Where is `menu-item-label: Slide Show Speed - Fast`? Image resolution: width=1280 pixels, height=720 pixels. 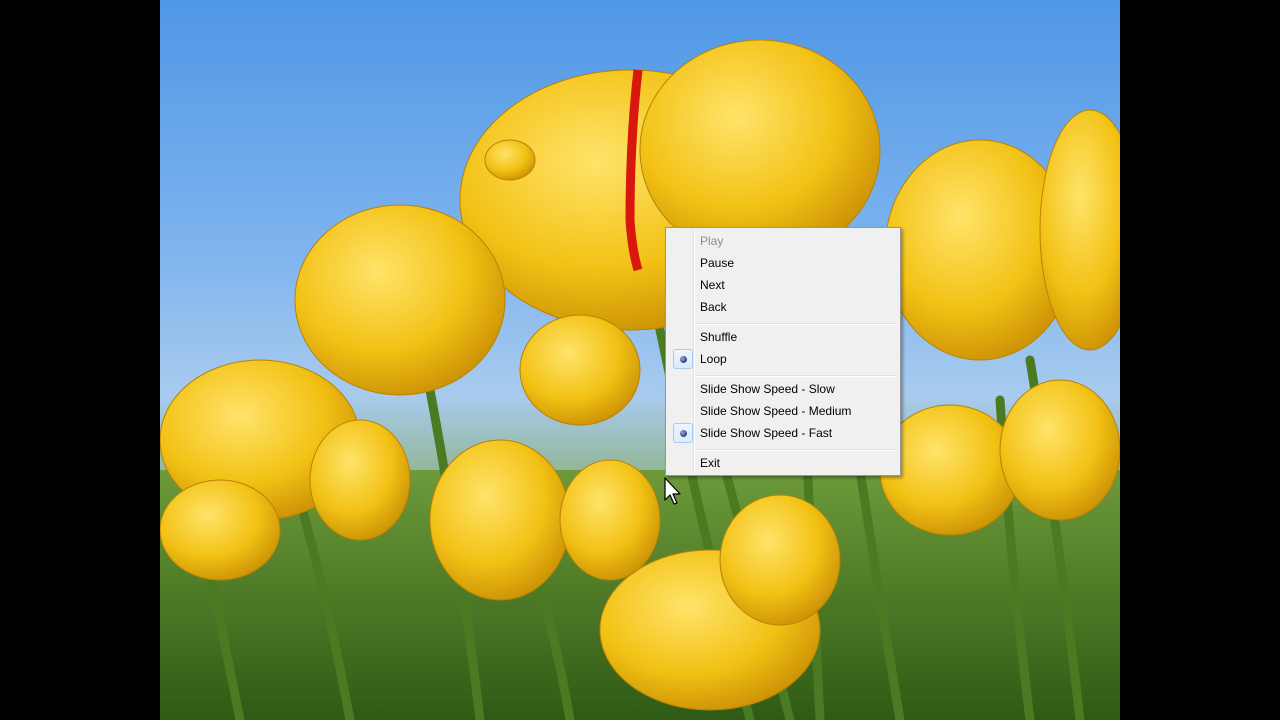 menu-item-label: Slide Show Speed - Fast is located at coordinates (766, 433).